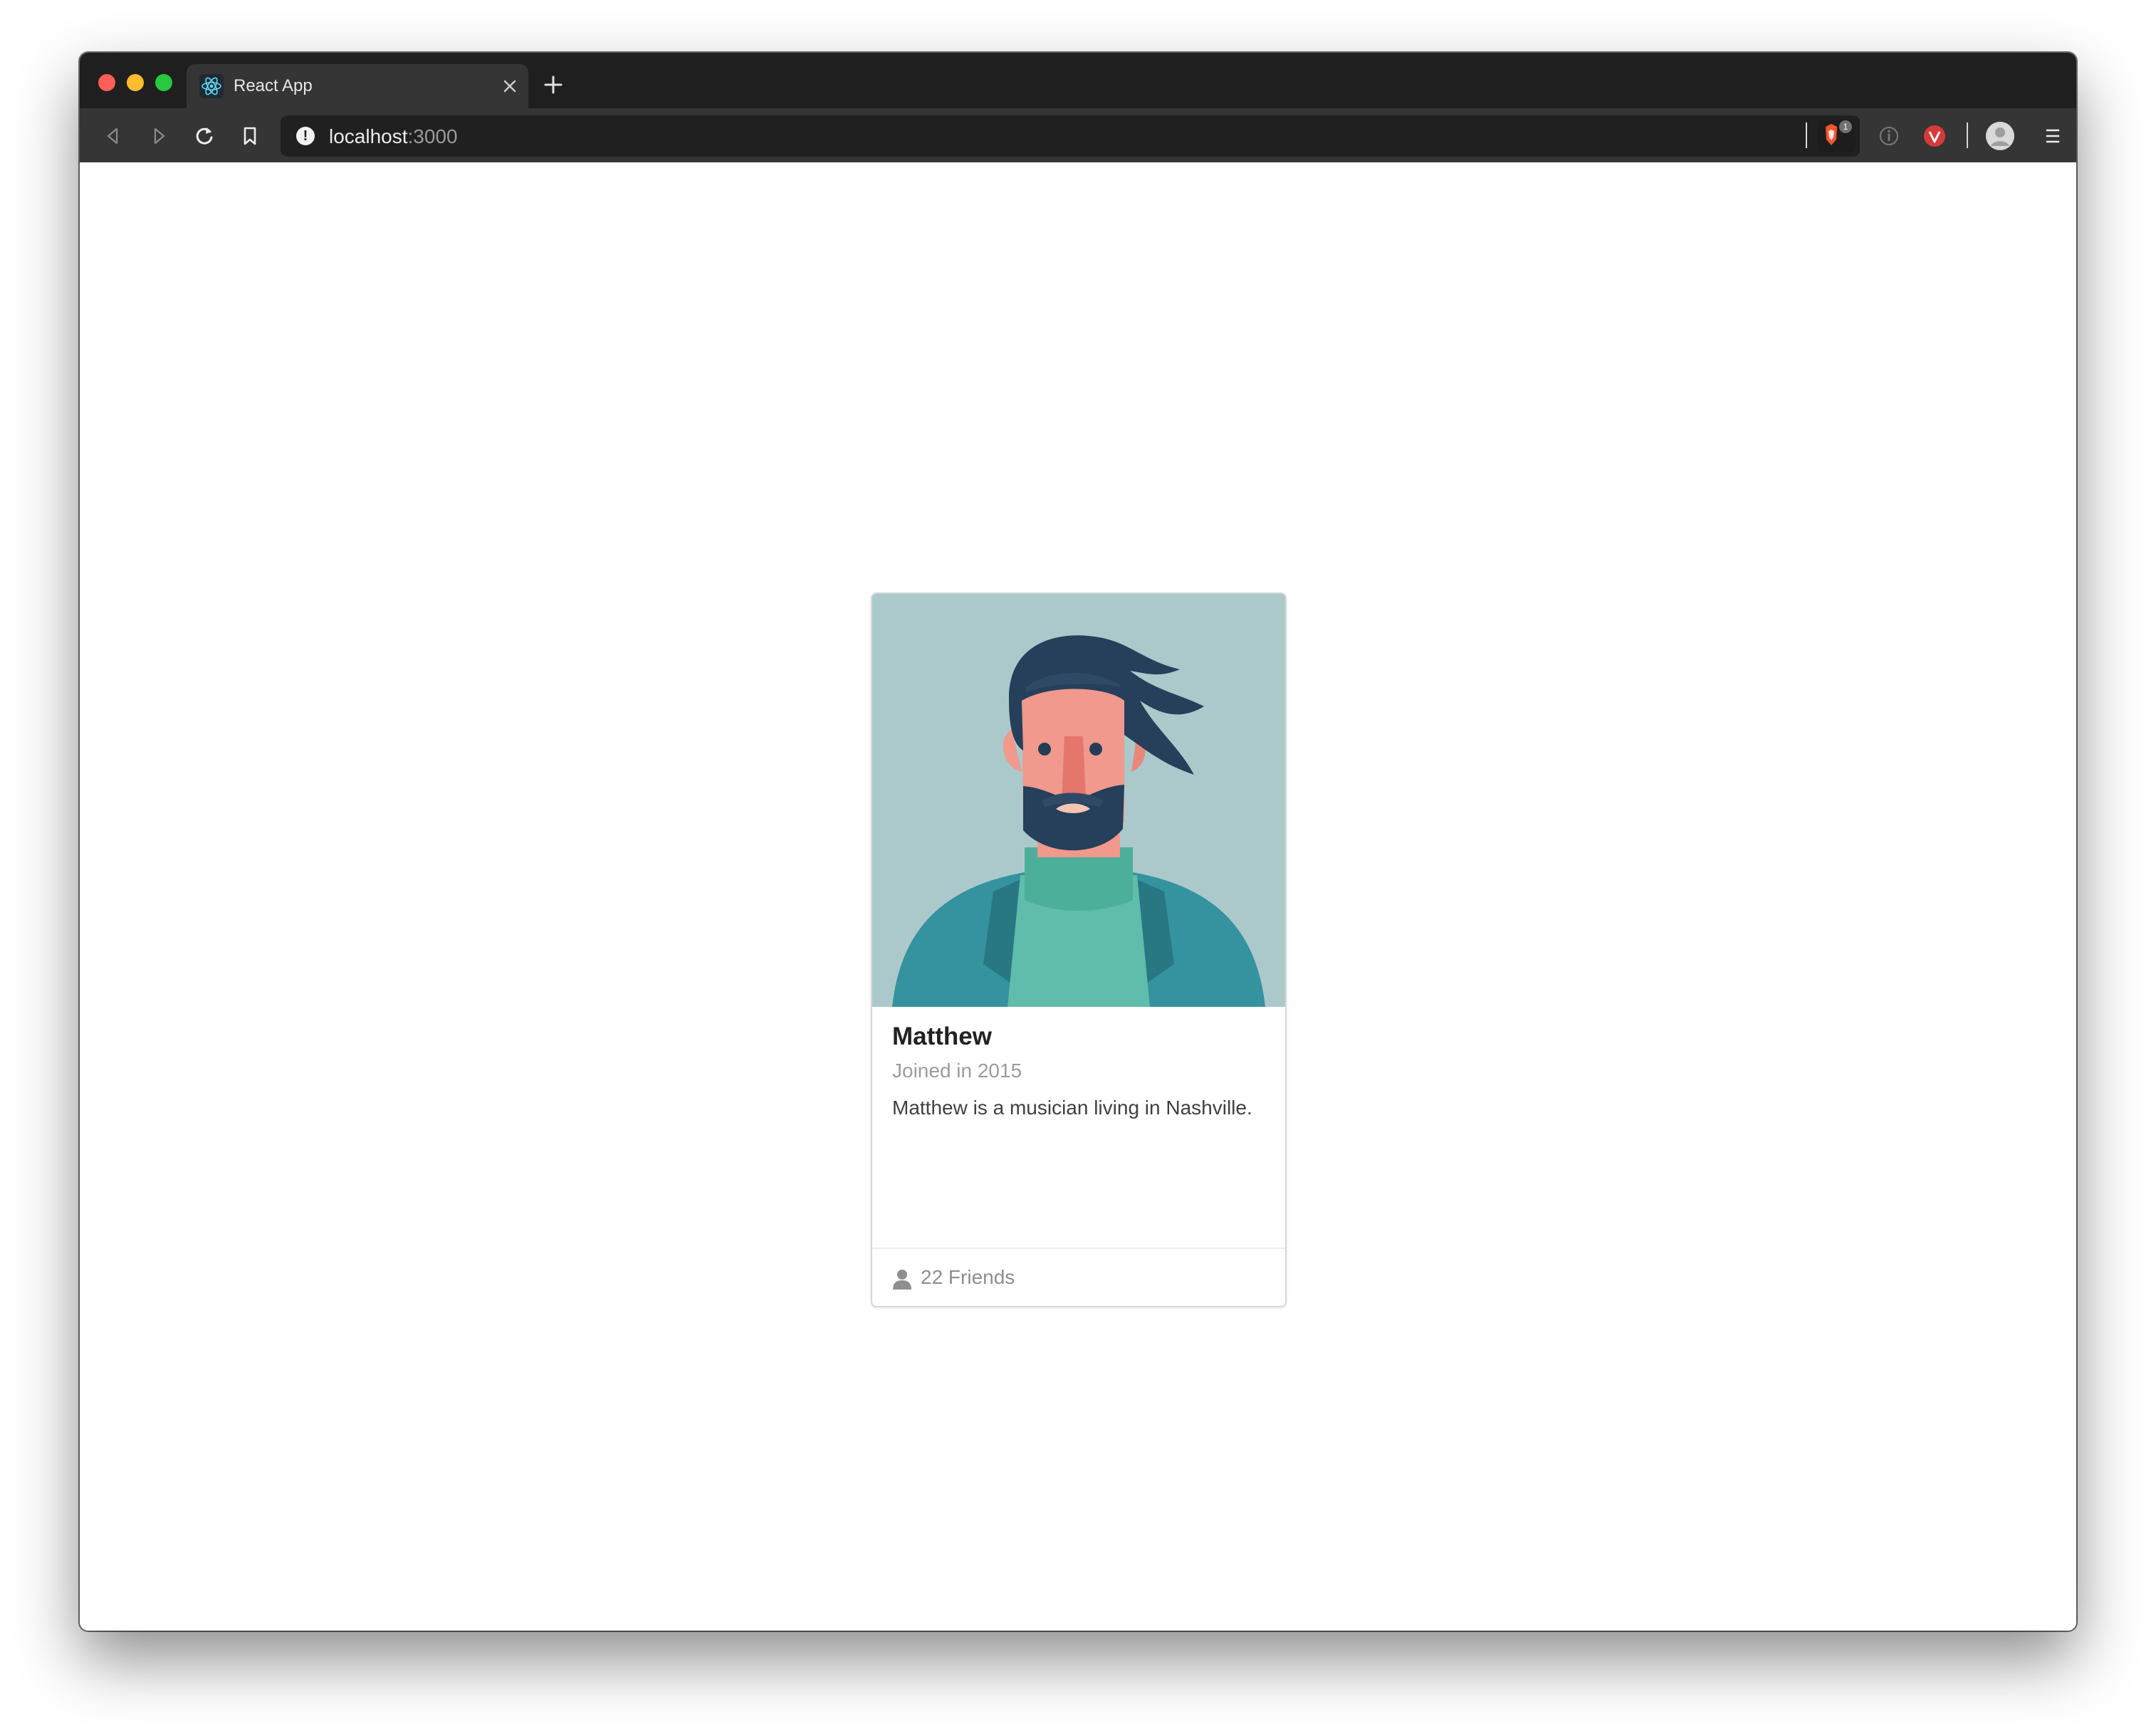 This screenshot has width=2156, height=1736. I want to click on site-info-icon: !, so click(305, 136).